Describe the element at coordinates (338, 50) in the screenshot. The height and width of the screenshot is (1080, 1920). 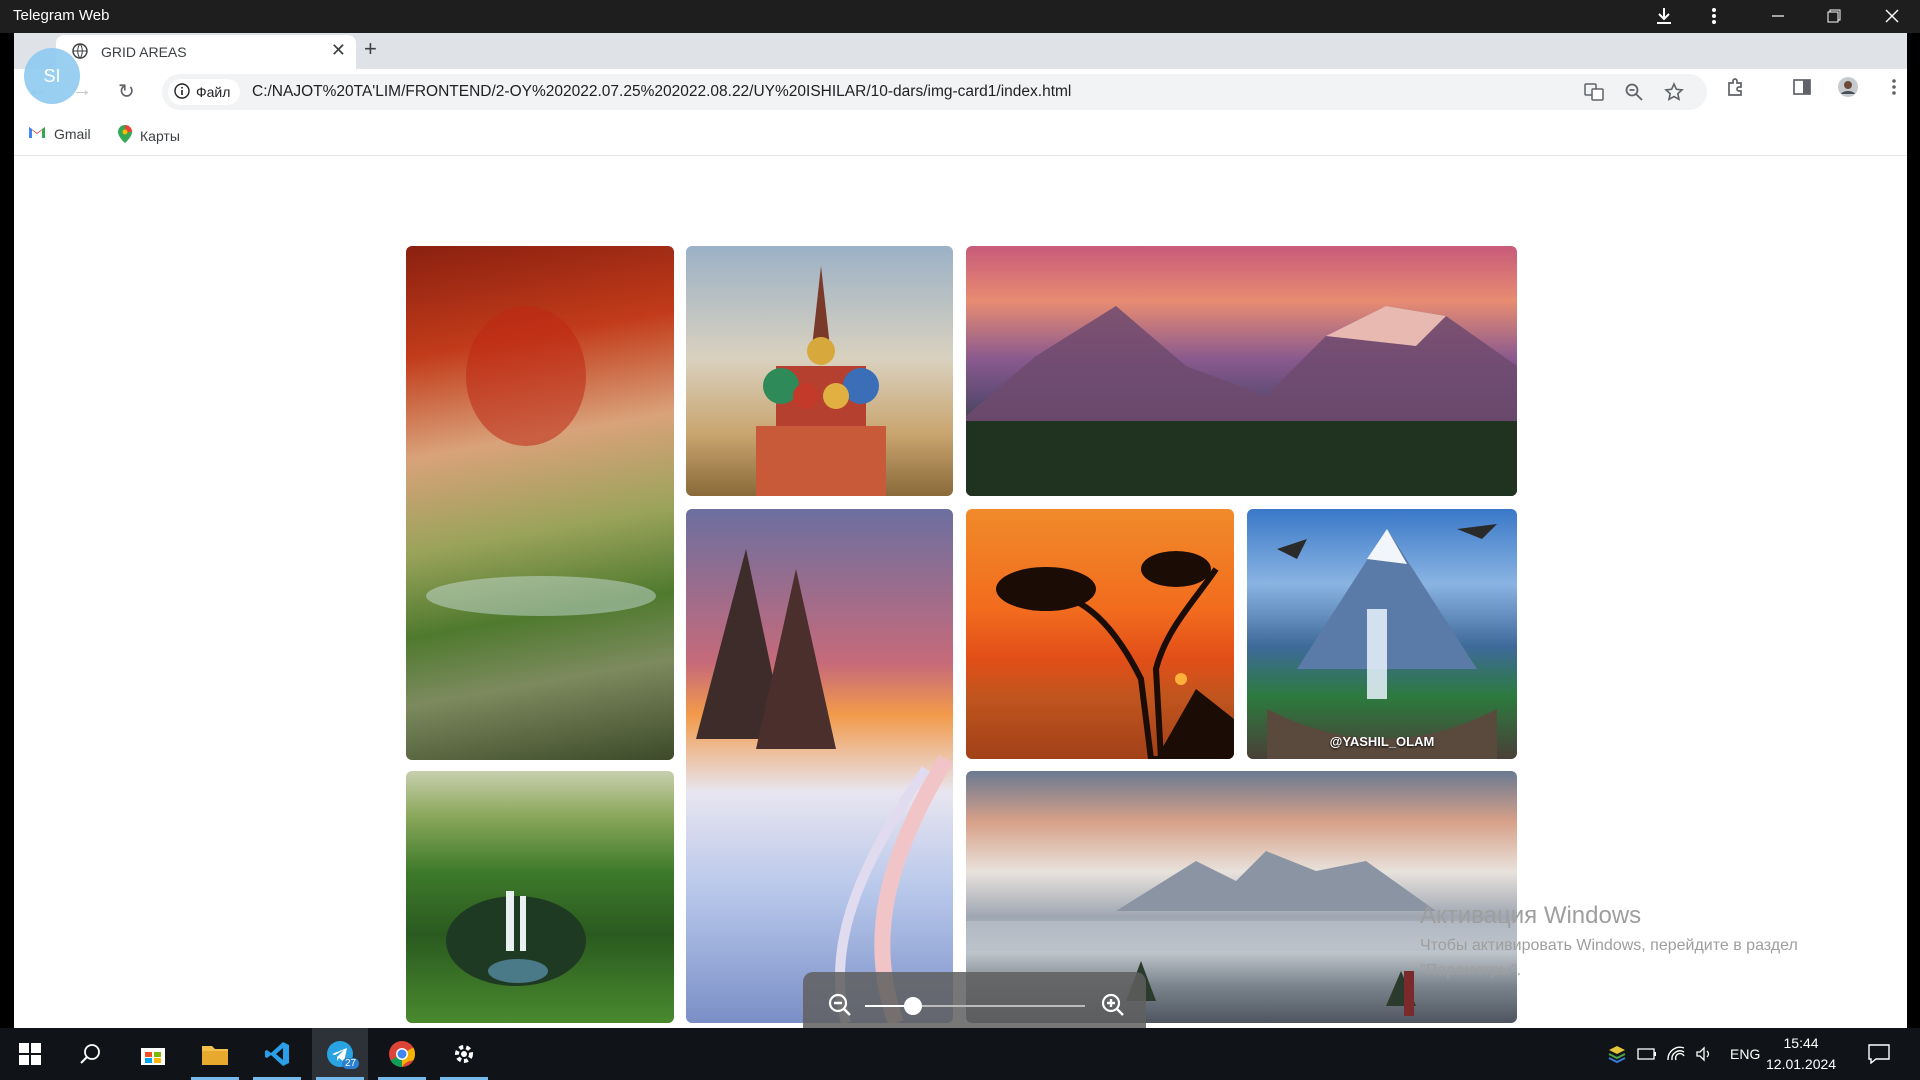
I see `tab-close-icon: ✕` at that location.